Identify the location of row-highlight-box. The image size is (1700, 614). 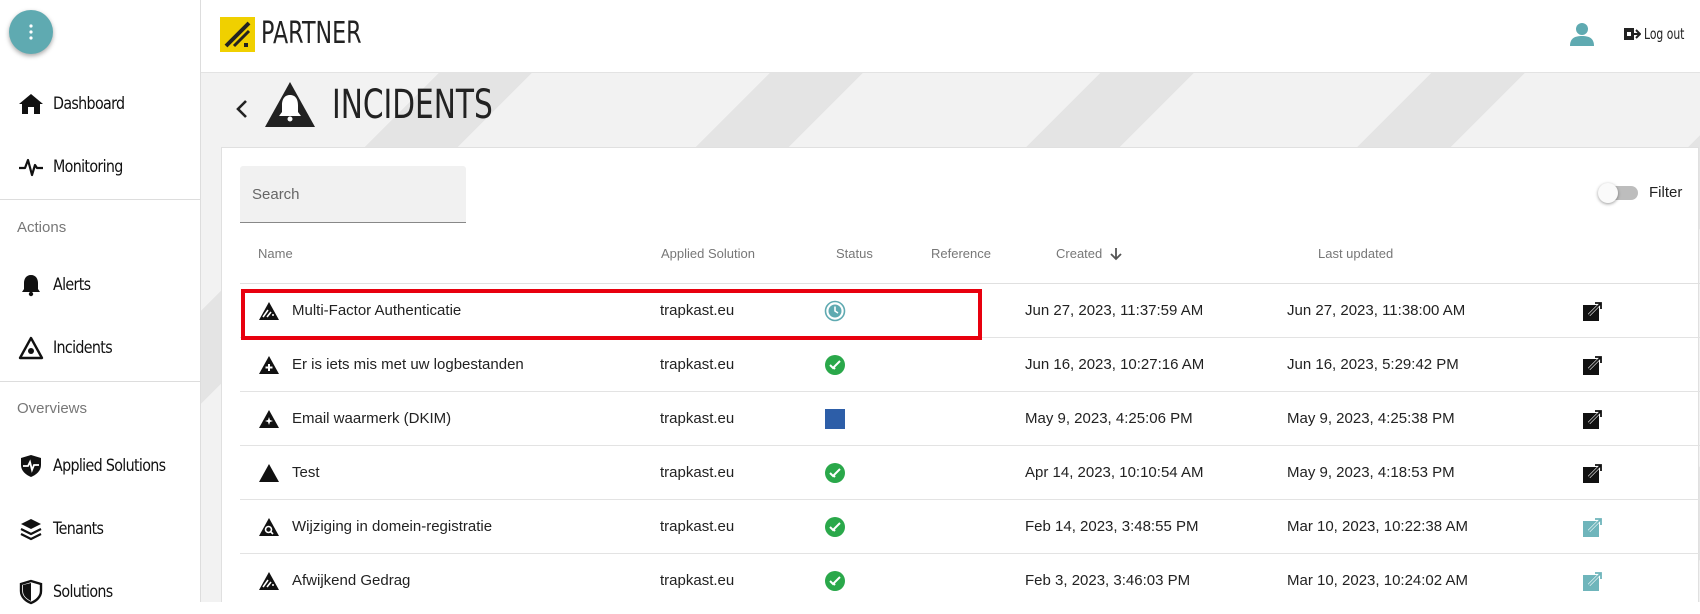
(611, 314).